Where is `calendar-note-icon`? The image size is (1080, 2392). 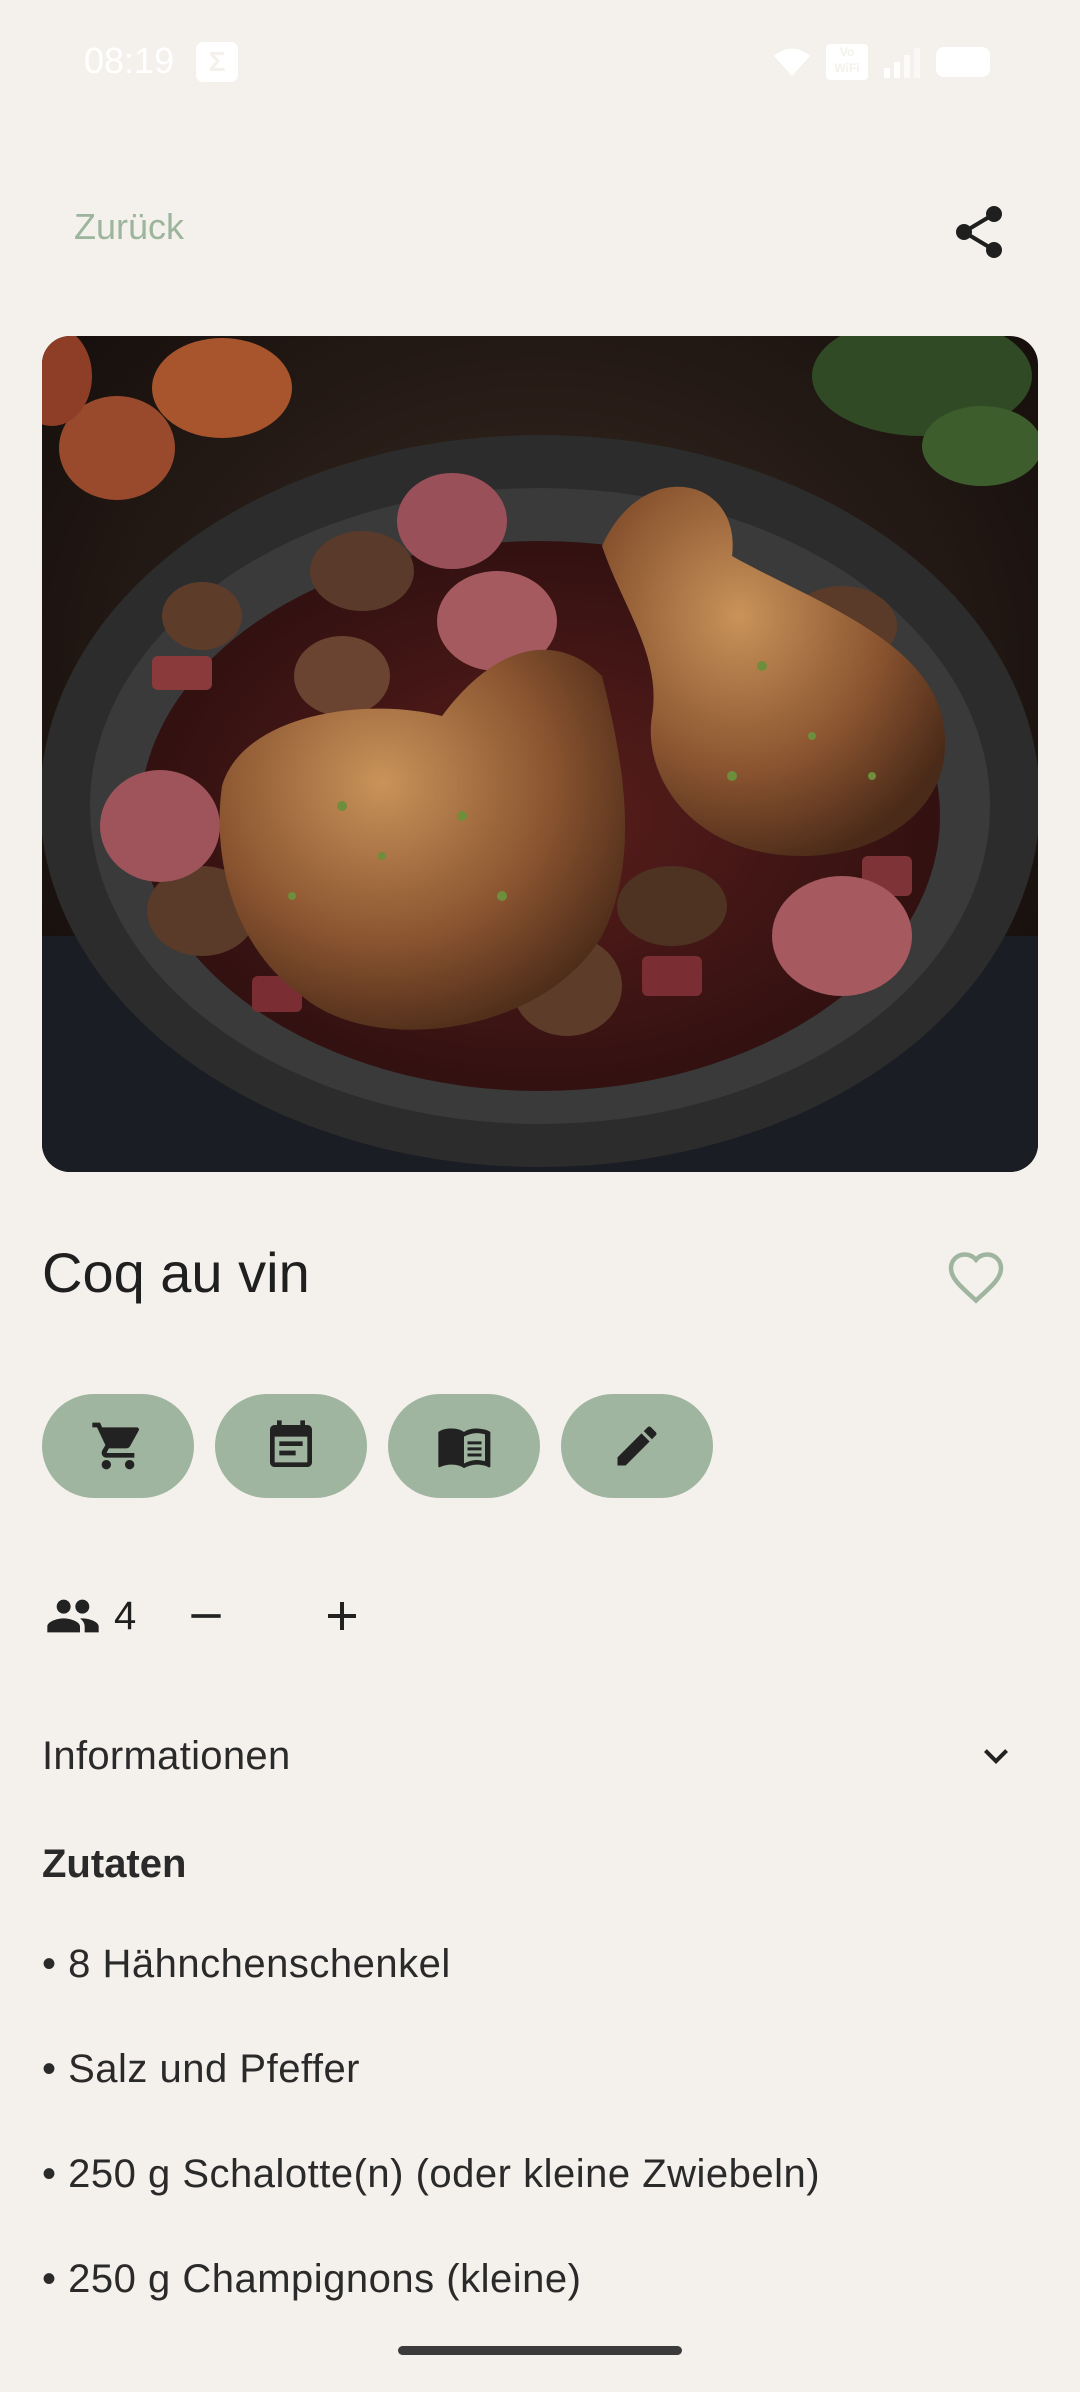 calendar-note-icon is located at coordinates (291, 1443).